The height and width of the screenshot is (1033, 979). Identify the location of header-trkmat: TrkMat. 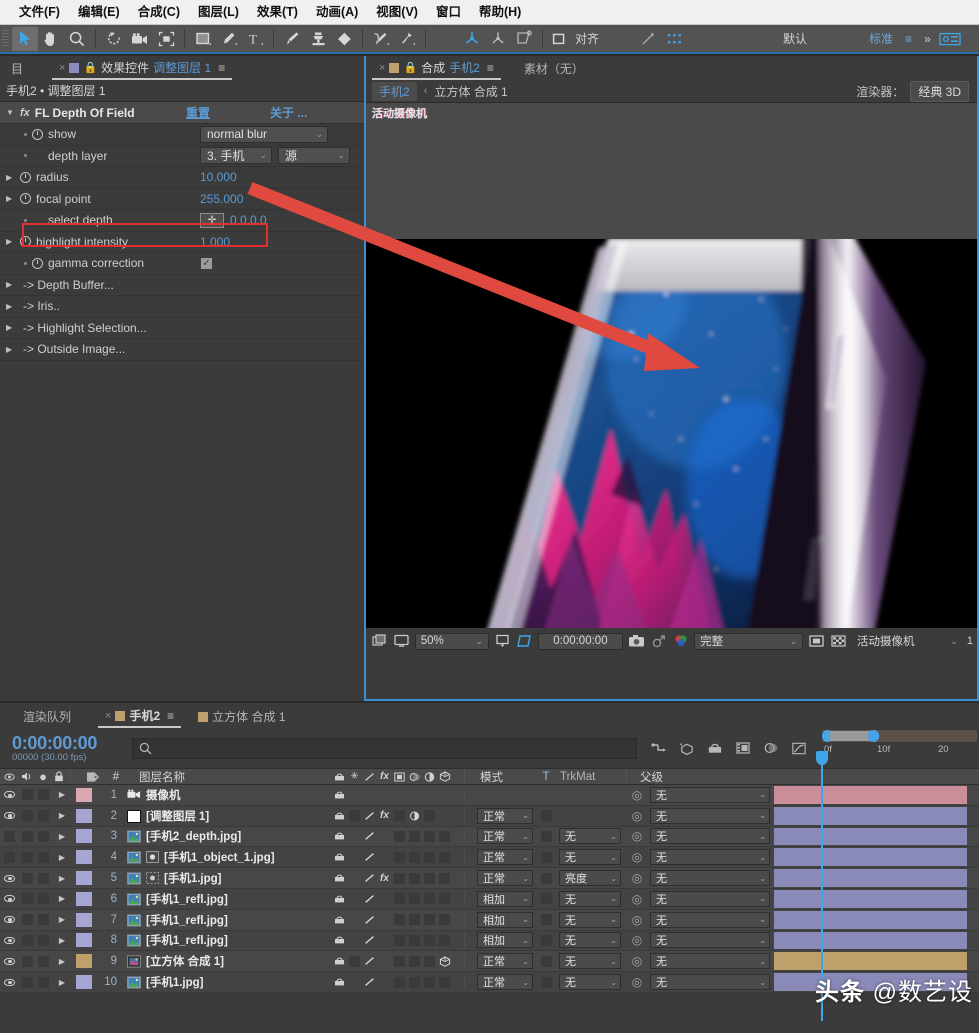
(590, 776).